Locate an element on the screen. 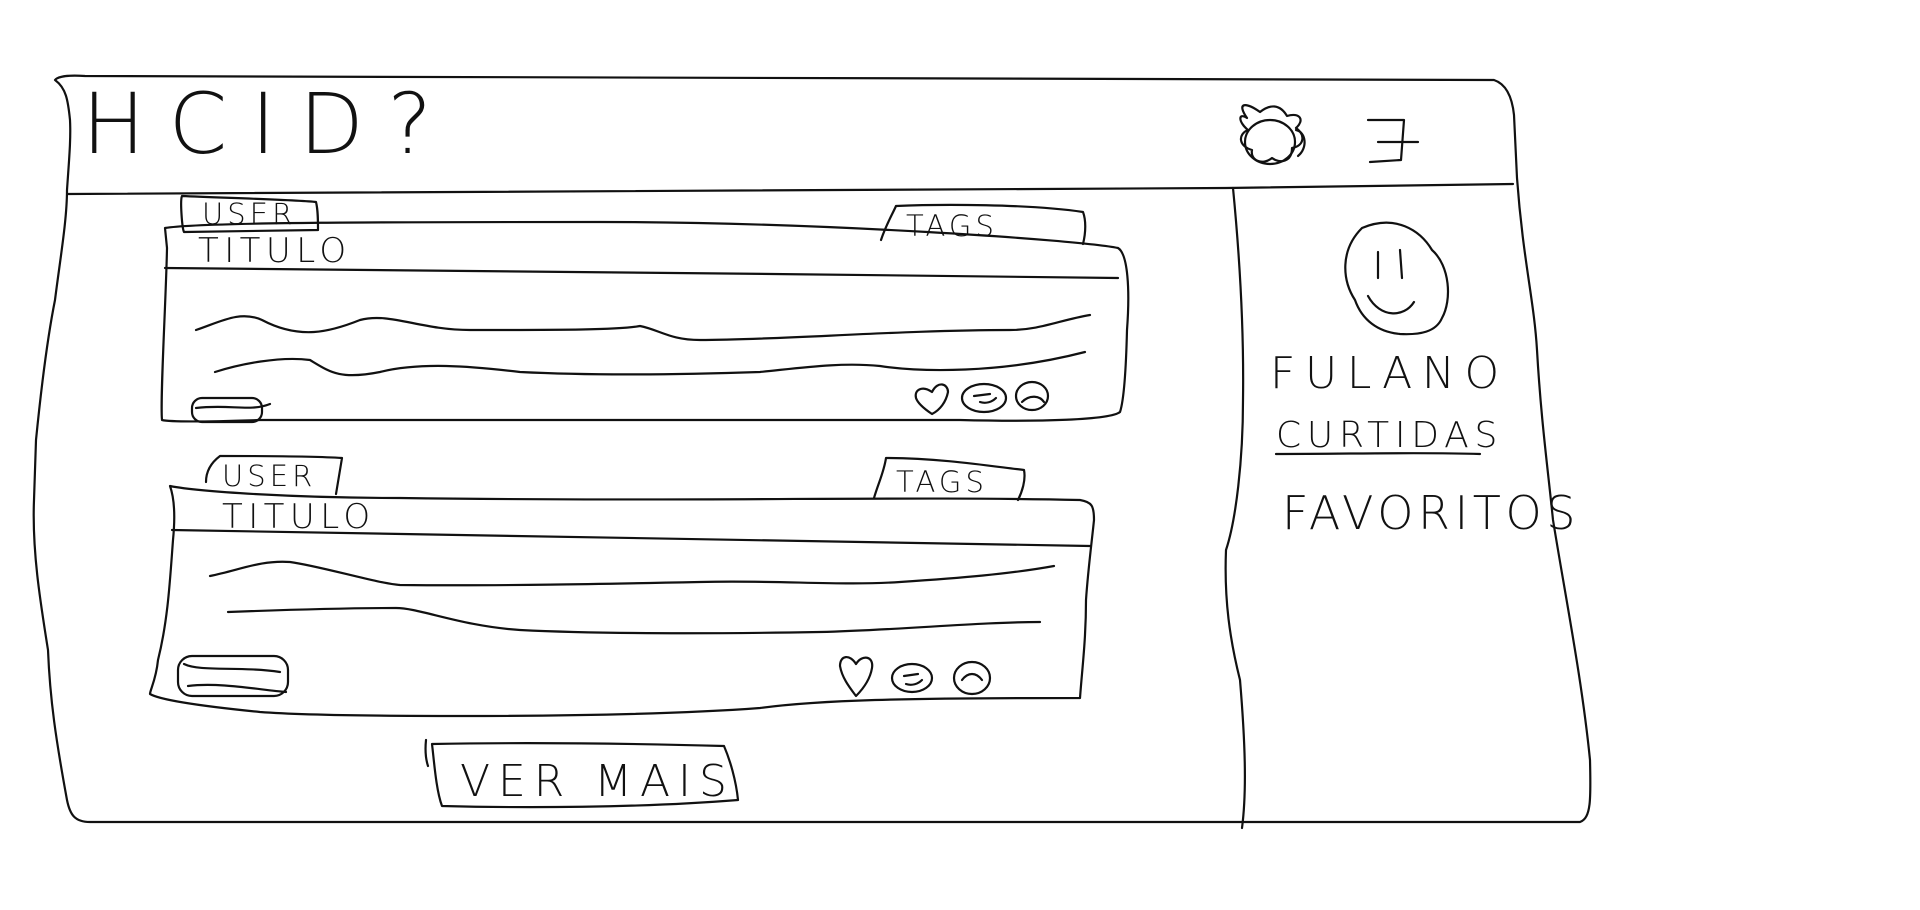 This screenshot has height=910, width=1920. user-name: FULANO is located at coordinates (1389, 373).